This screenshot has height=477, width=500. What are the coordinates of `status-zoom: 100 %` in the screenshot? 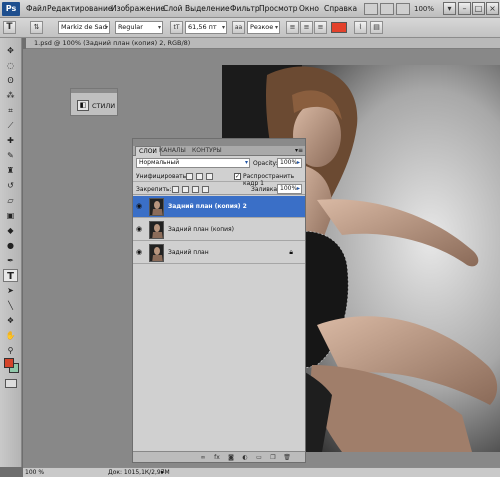 It's located at (34, 472).